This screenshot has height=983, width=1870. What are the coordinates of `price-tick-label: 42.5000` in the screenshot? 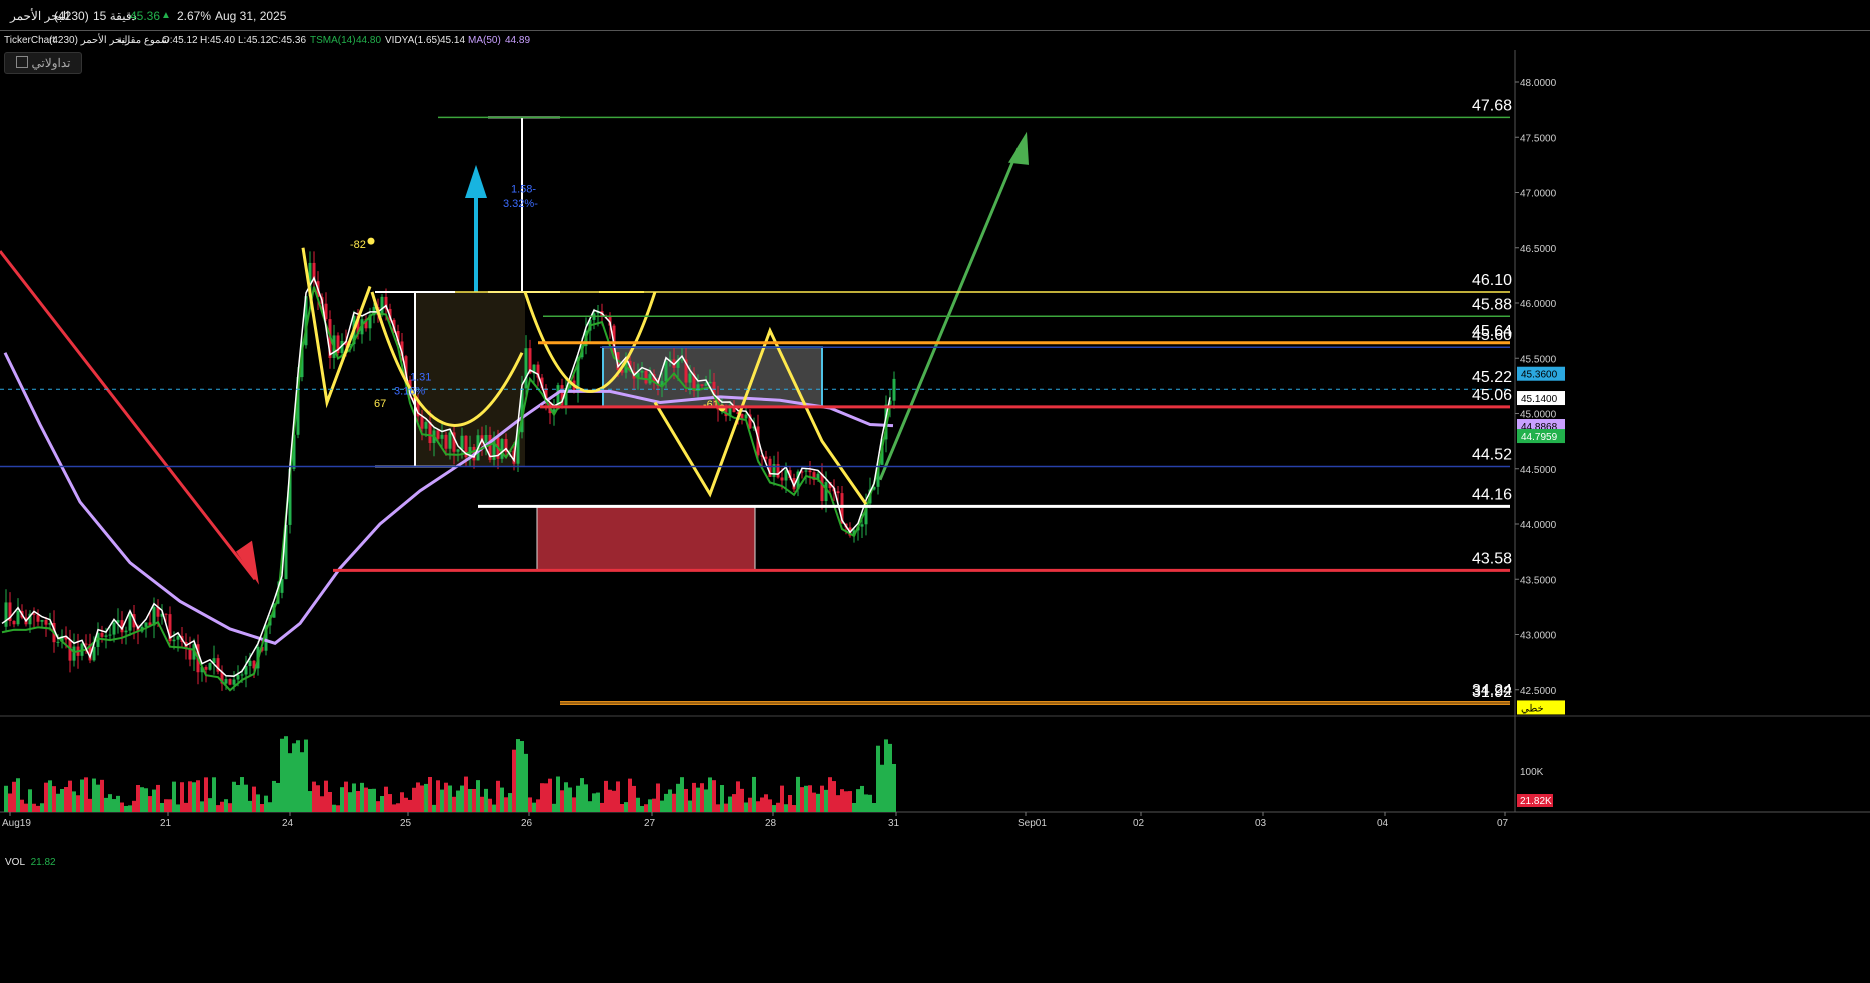 It's located at (1538, 691).